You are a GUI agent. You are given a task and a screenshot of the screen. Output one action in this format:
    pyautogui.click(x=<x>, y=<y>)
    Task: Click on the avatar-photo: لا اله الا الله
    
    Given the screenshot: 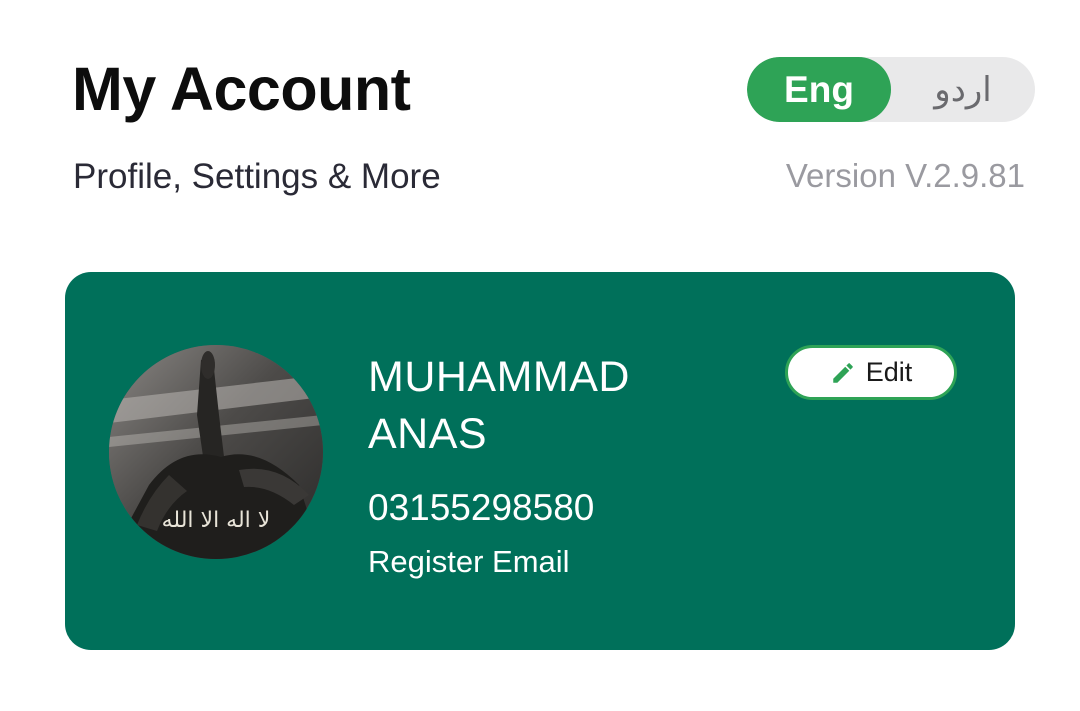 What is the action you would take?
    pyautogui.click(x=216, y=452)
    